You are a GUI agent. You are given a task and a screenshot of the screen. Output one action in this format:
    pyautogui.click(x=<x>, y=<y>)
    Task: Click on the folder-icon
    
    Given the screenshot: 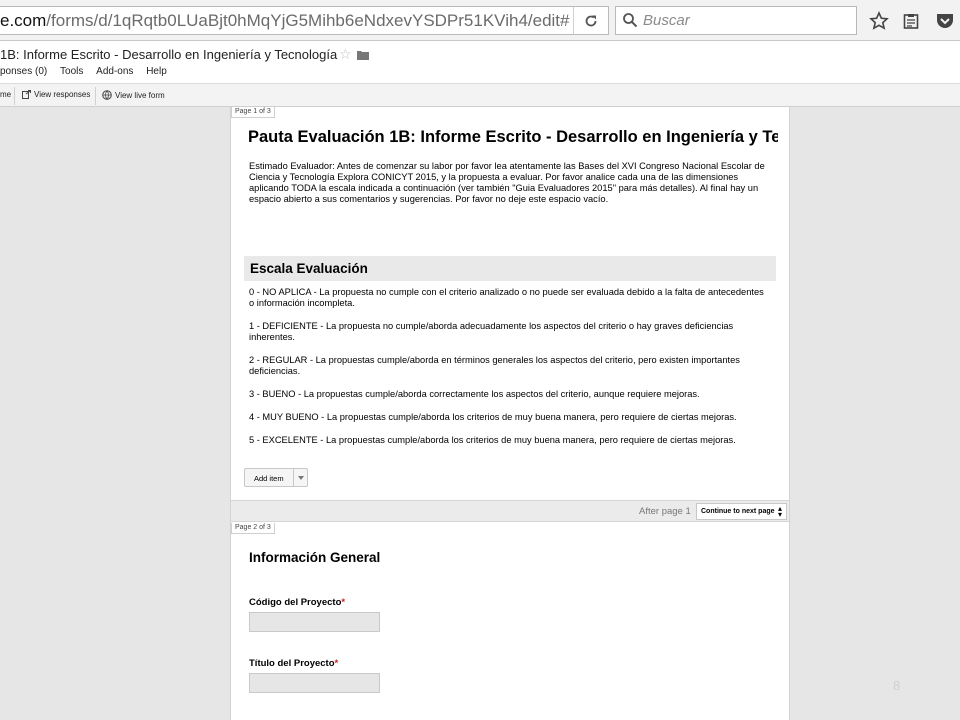 What is the action you would take?
    pyautogui.click(x=363, y=55)
    